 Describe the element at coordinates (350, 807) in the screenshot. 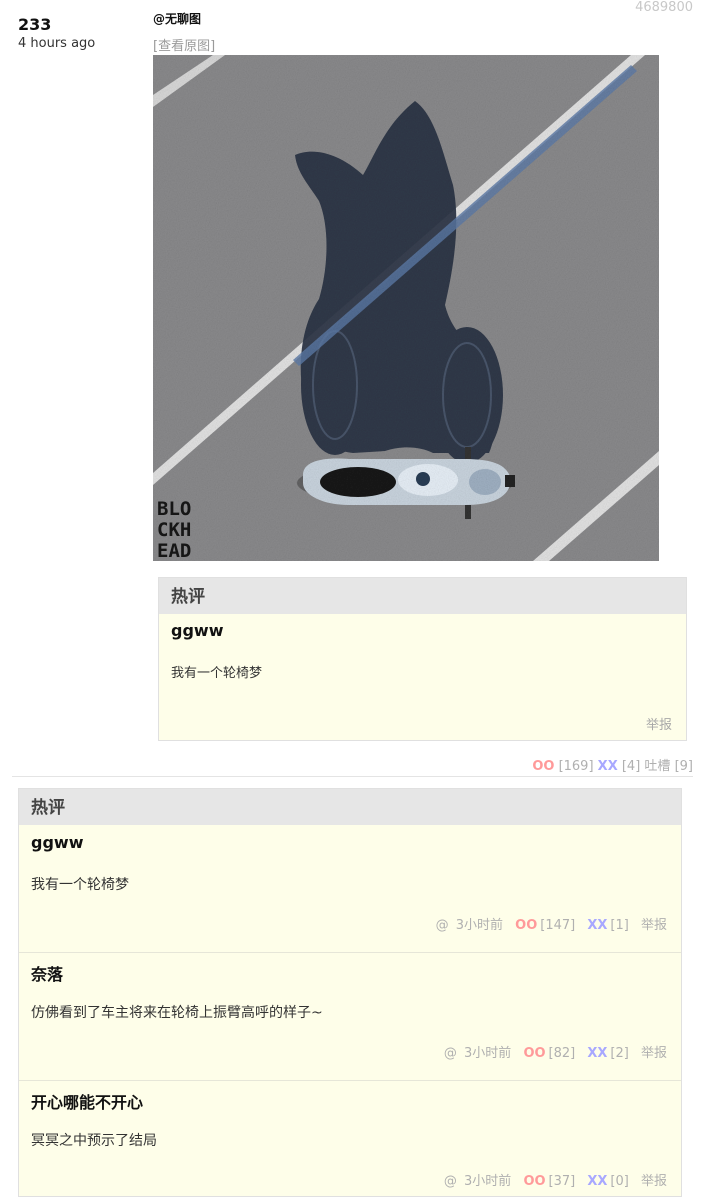

I see `hot-comments-title: 热评` at that location.